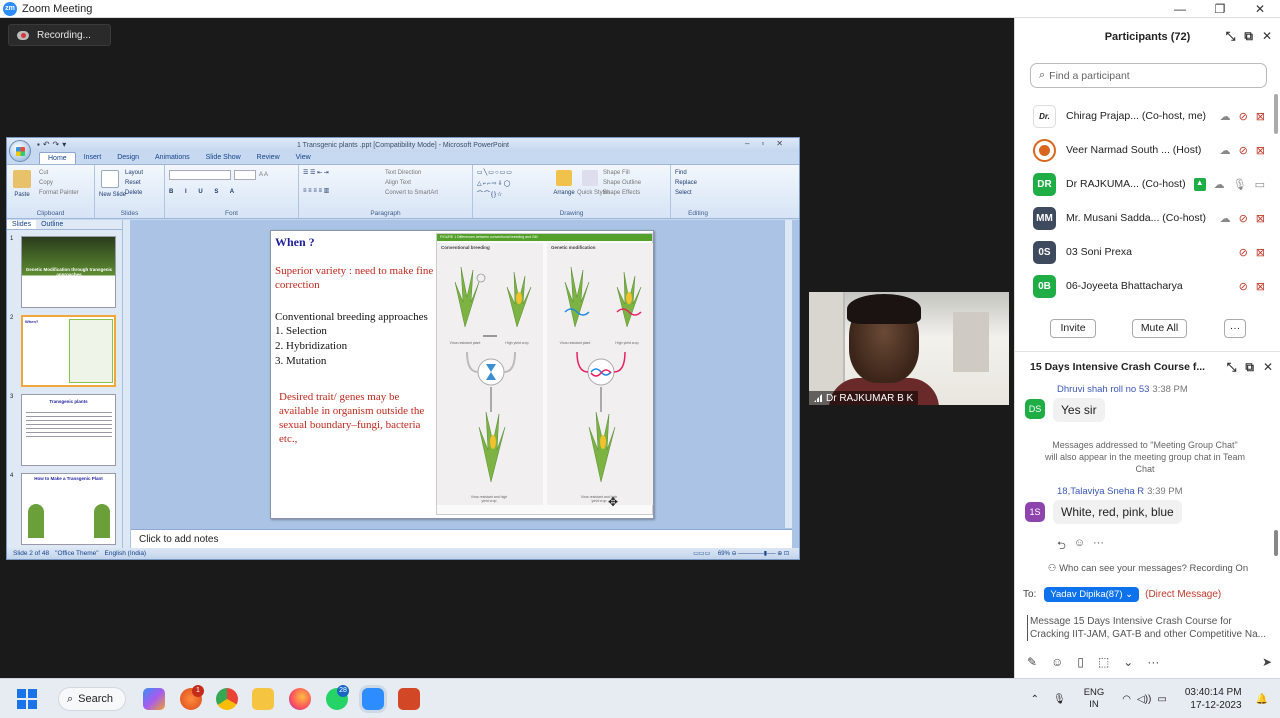 The width and height of the screenshot is (1280, 718). I want to click on font-grow-icon: A A, so click(263, 175).